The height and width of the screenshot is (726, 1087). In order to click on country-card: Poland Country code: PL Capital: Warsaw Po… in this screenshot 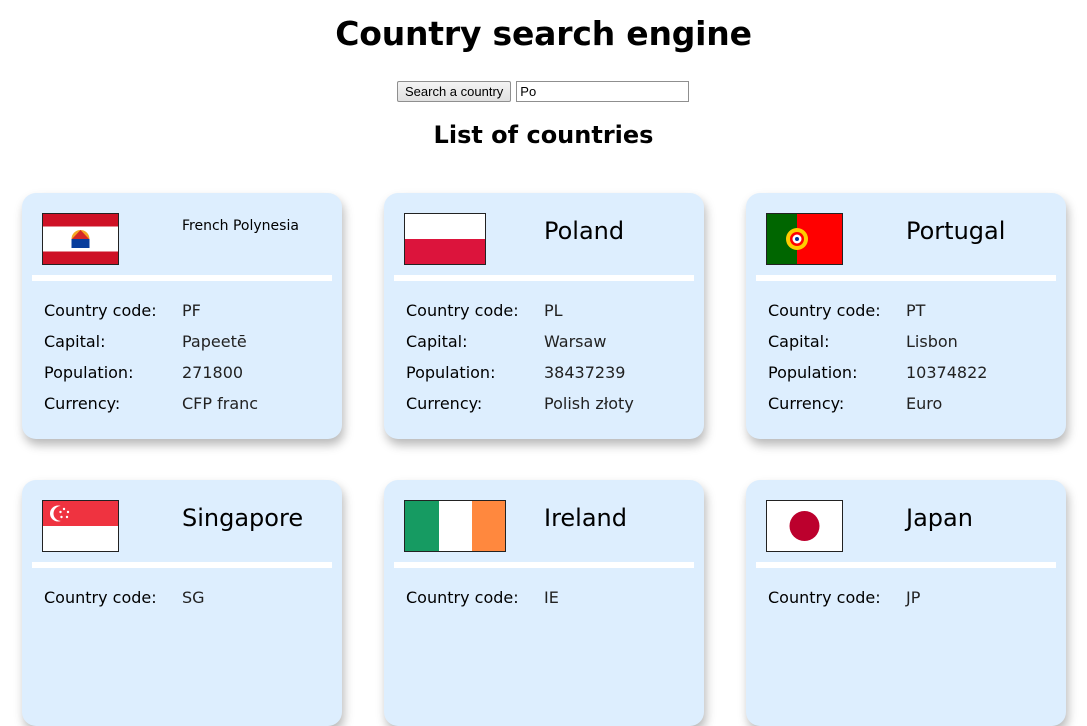, I will do `click(544, 316)`.